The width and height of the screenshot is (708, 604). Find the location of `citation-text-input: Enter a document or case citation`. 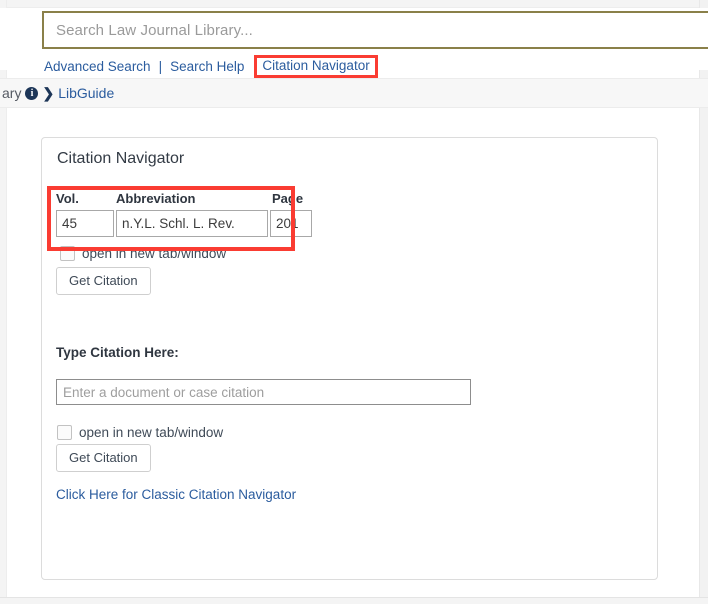

citation-text-input: Enter a document or case citation is located at coordinates (263, 392).